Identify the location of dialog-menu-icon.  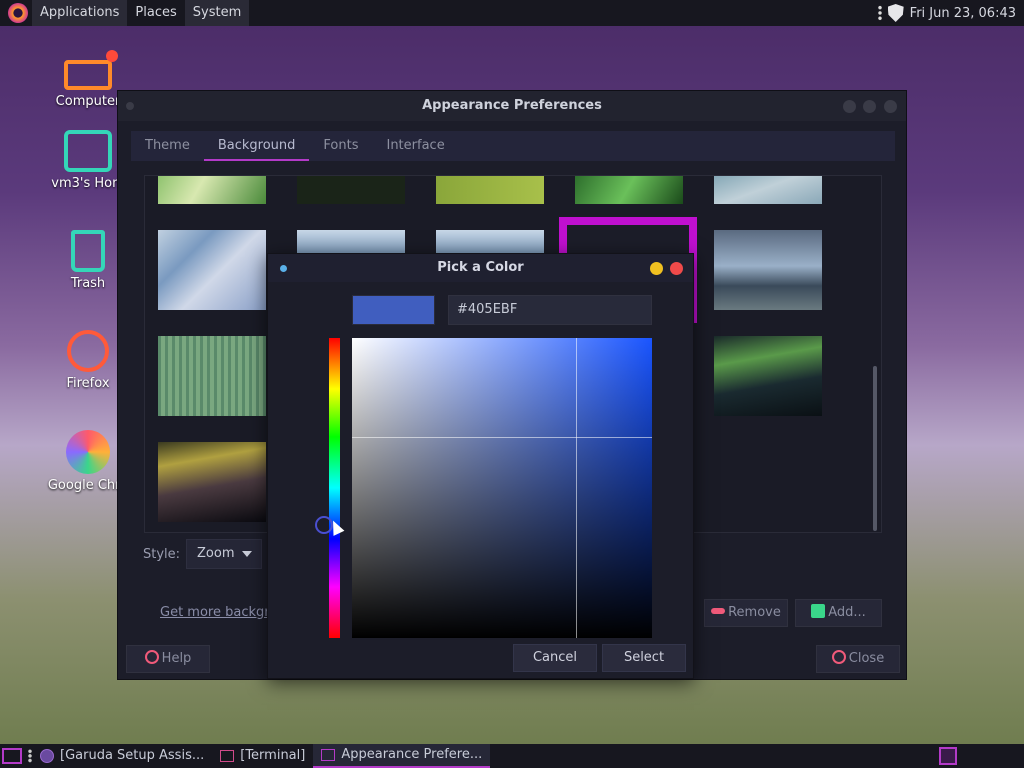
(283, 268).